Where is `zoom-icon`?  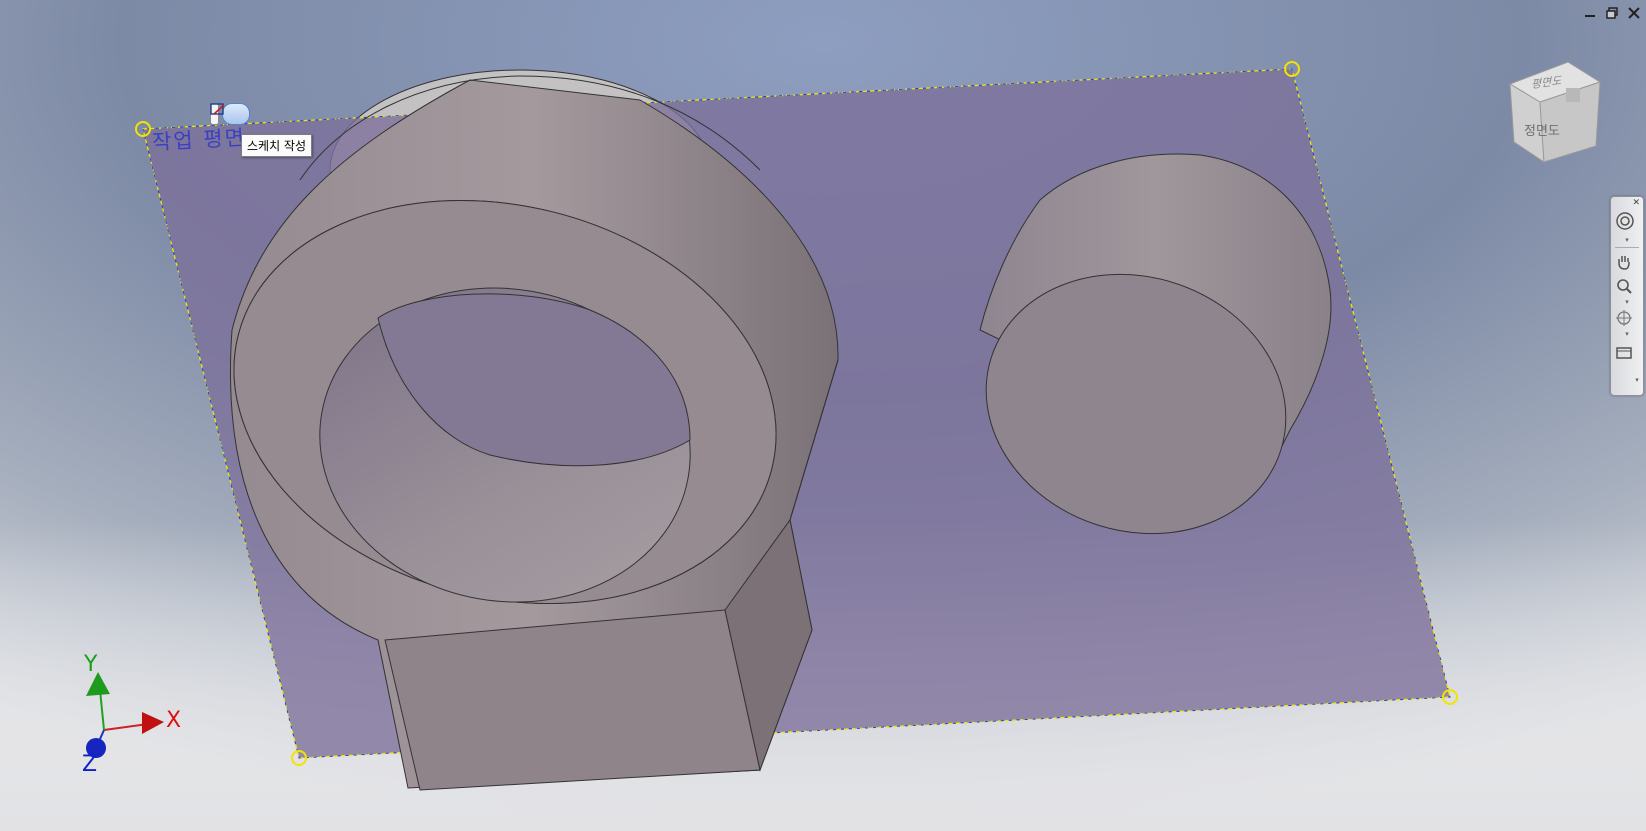
zoom-icon is located at coordinates (1624, 286).